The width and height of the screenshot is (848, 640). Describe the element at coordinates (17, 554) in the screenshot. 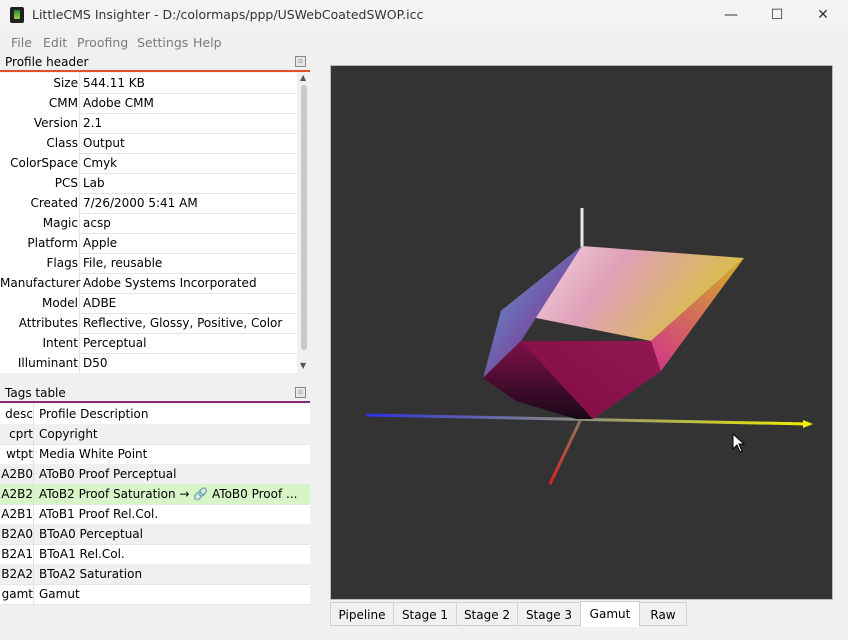

I see `tag-signature: B2A1` at that location.